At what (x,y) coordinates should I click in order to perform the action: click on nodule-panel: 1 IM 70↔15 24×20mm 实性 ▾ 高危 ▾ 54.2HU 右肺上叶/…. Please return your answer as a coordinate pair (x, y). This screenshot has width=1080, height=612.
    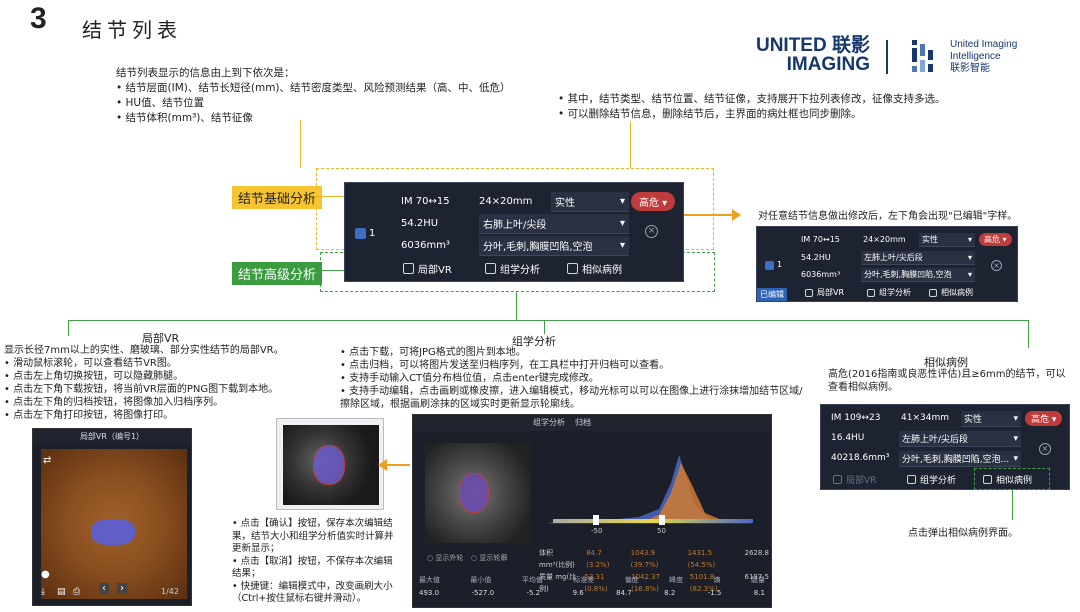
    Looking at the image, I should click on (514, 232).